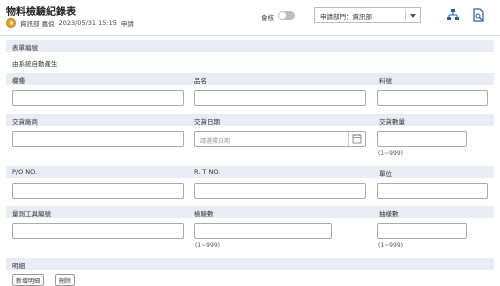 The height and width of the screenshot is (286, 500). I want to click on avatar, so click(11, 23).